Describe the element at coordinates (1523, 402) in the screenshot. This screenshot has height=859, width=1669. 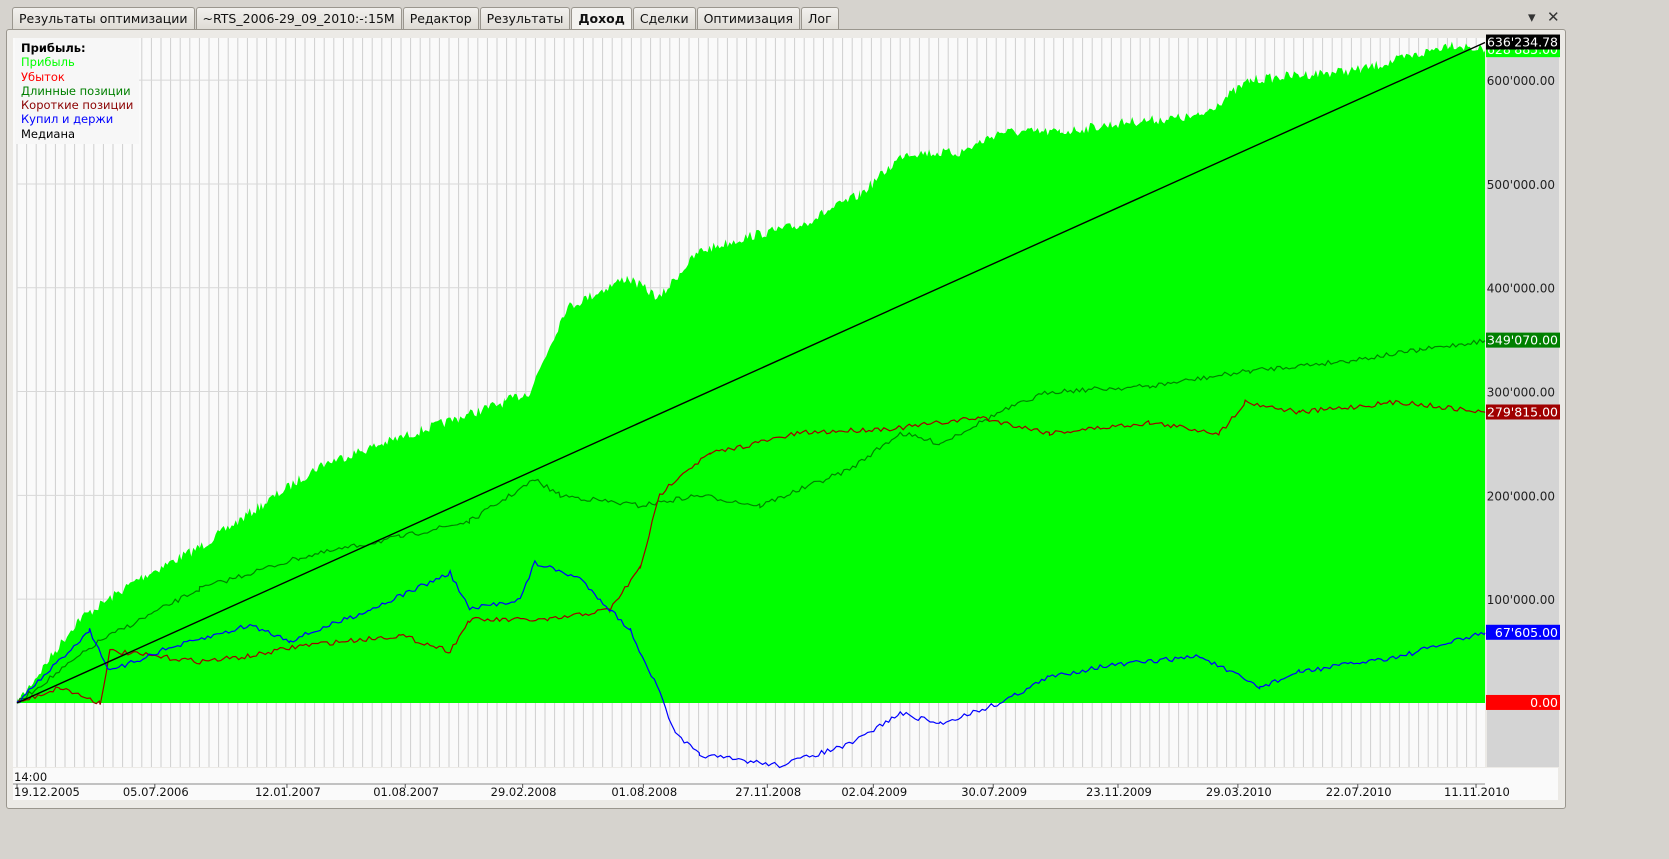
I see `y-axis-panel` at that location.